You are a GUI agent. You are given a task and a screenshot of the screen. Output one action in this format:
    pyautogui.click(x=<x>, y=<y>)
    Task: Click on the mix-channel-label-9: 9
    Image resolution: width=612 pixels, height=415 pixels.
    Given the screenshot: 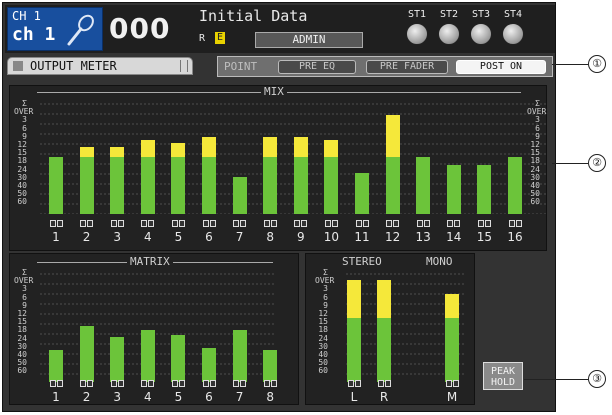 What is the action you would take?
    pyautogui.click(x=300, y=237)
    